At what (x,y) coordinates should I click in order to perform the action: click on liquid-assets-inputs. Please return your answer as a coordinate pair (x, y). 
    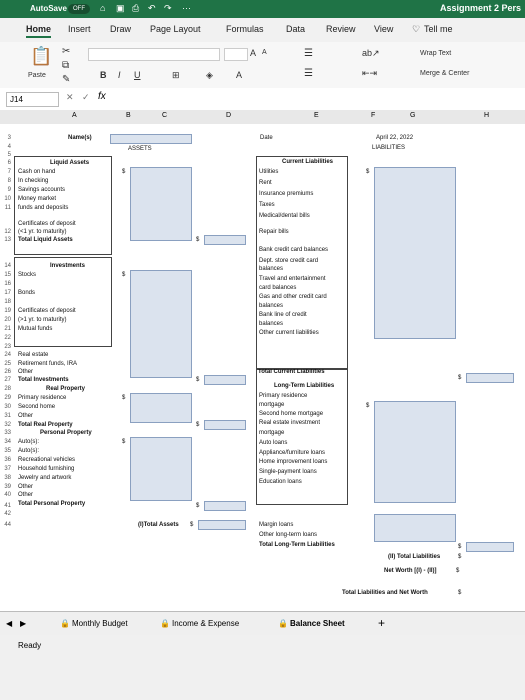
    Looking at the image, I should click on (161, 204).